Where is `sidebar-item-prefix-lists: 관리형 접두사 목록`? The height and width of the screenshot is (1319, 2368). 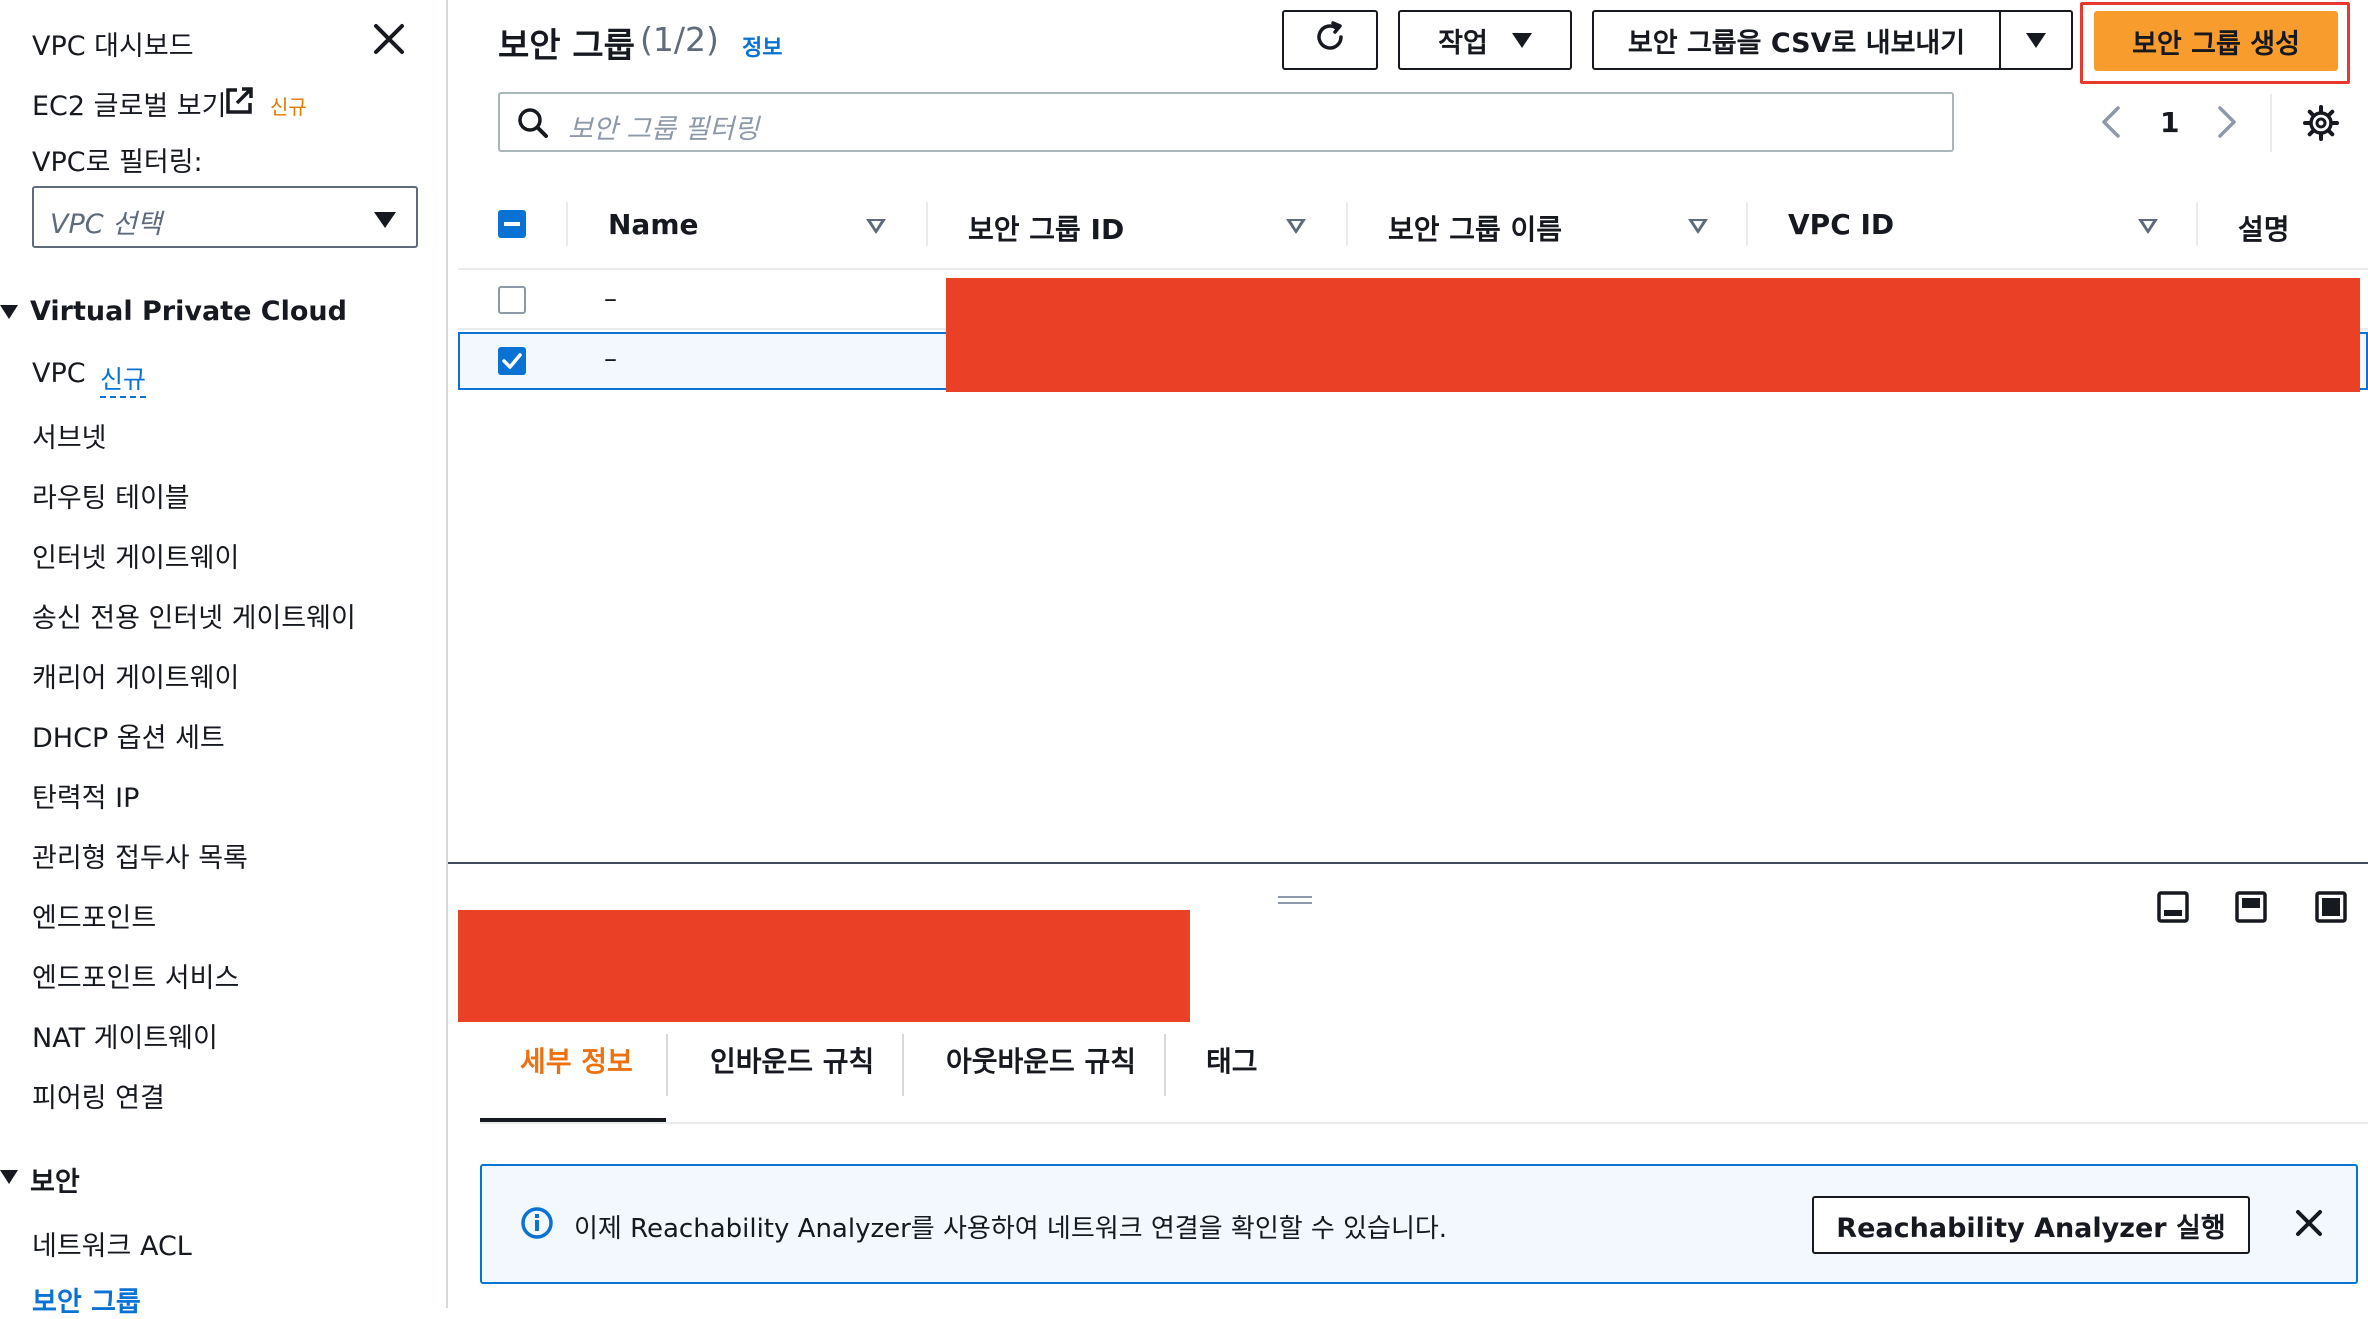 sidebar-item-prefix-lists: 관리형 접두사 목록 is located at coordinates (140, 855).